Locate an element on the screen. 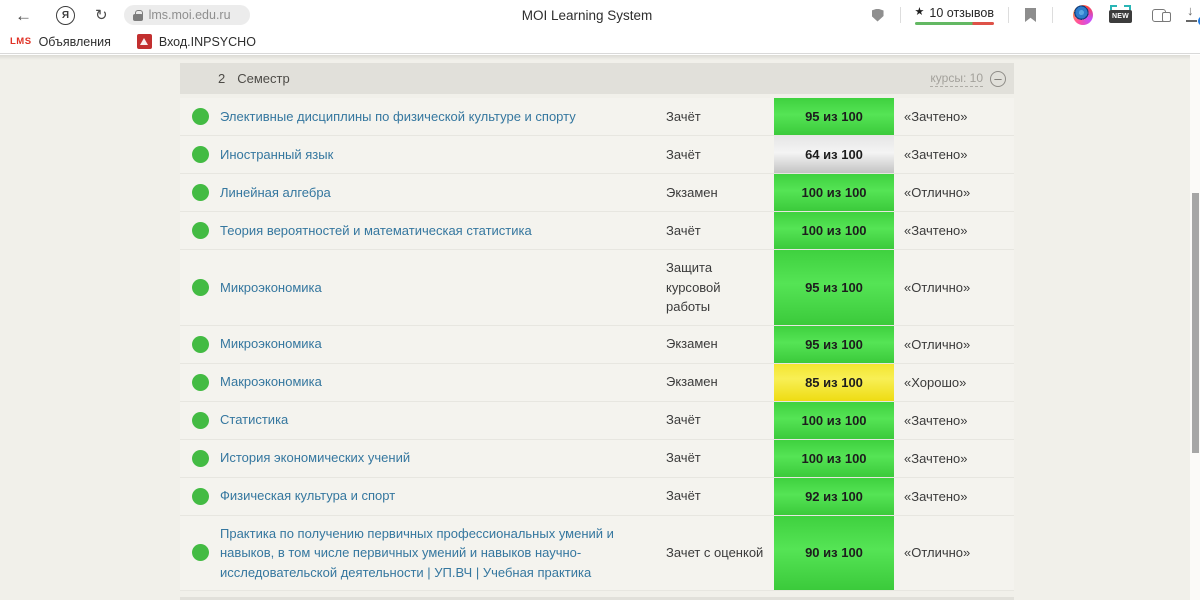 The height and width of the screenshot is (600, 1200). semester-number: 2 is located at coordinates (222, 78).